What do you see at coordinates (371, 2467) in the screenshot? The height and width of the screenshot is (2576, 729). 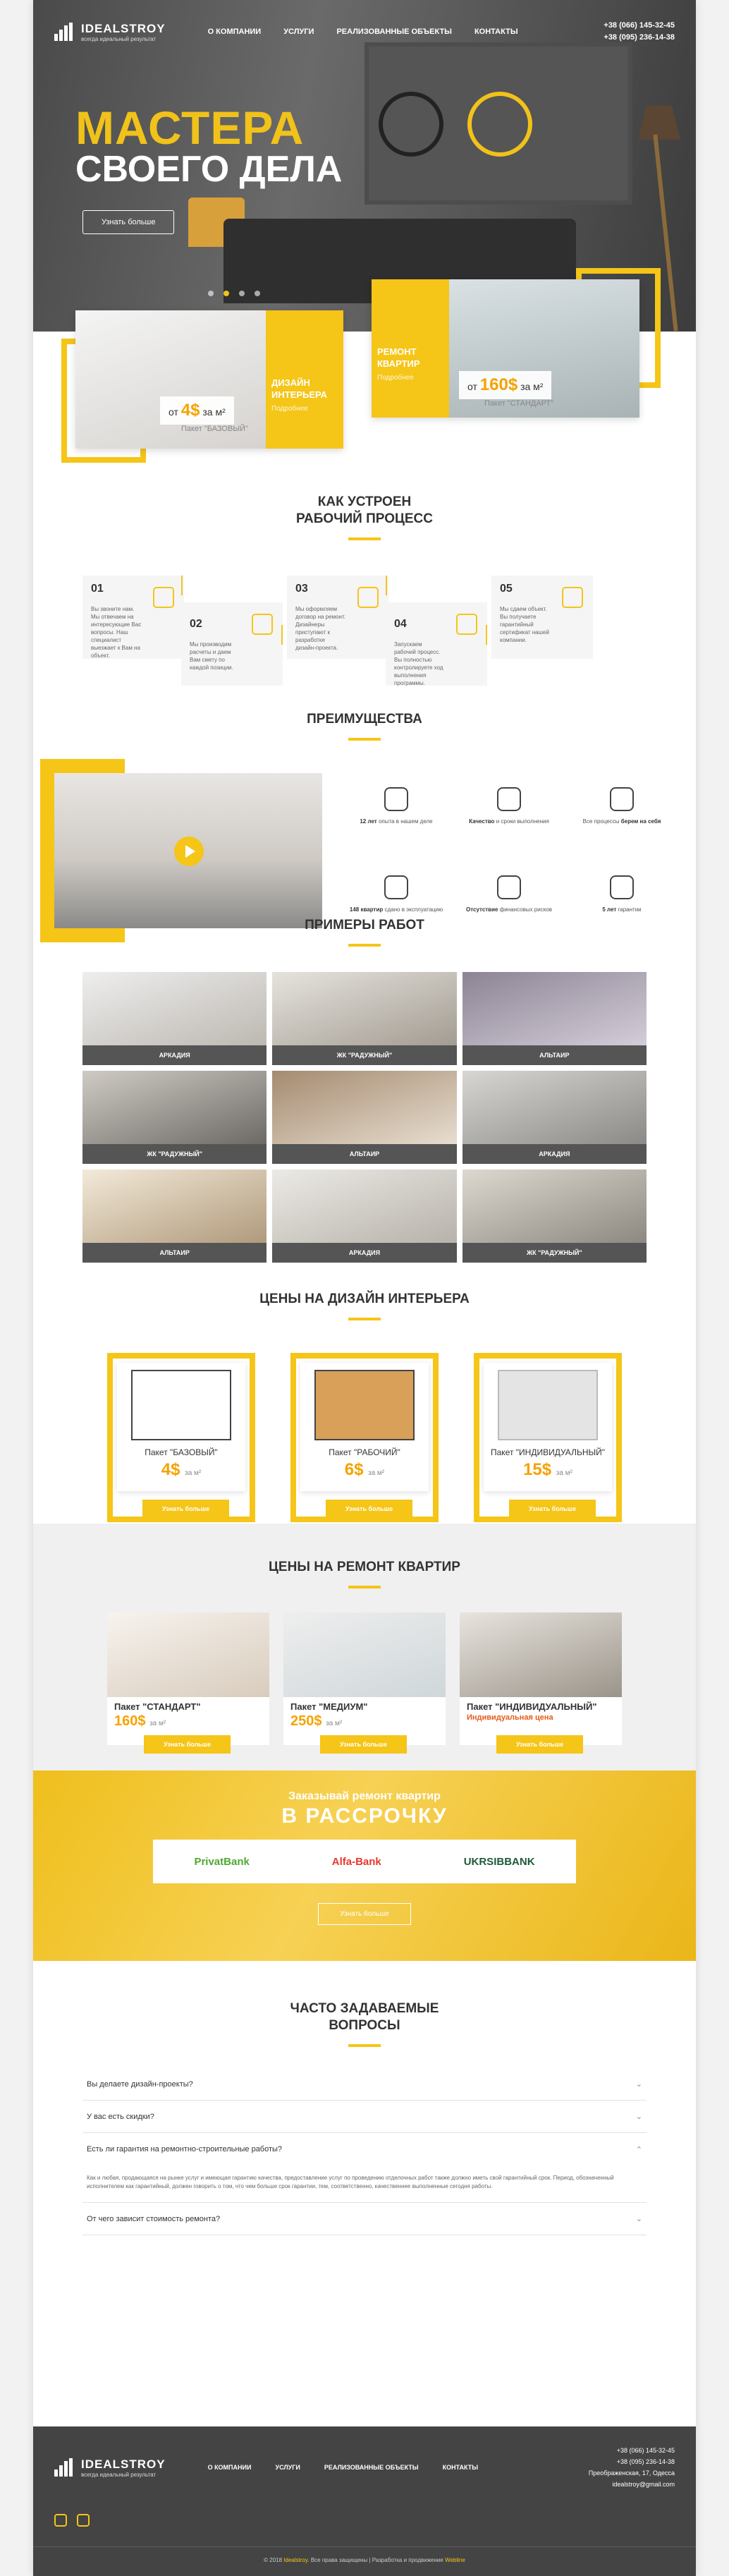 I see `footer-nav-projects: РЕАЛИЗОВАННЫЕ ОБЪЕКТЫ` at bounding box center [371, 2467].